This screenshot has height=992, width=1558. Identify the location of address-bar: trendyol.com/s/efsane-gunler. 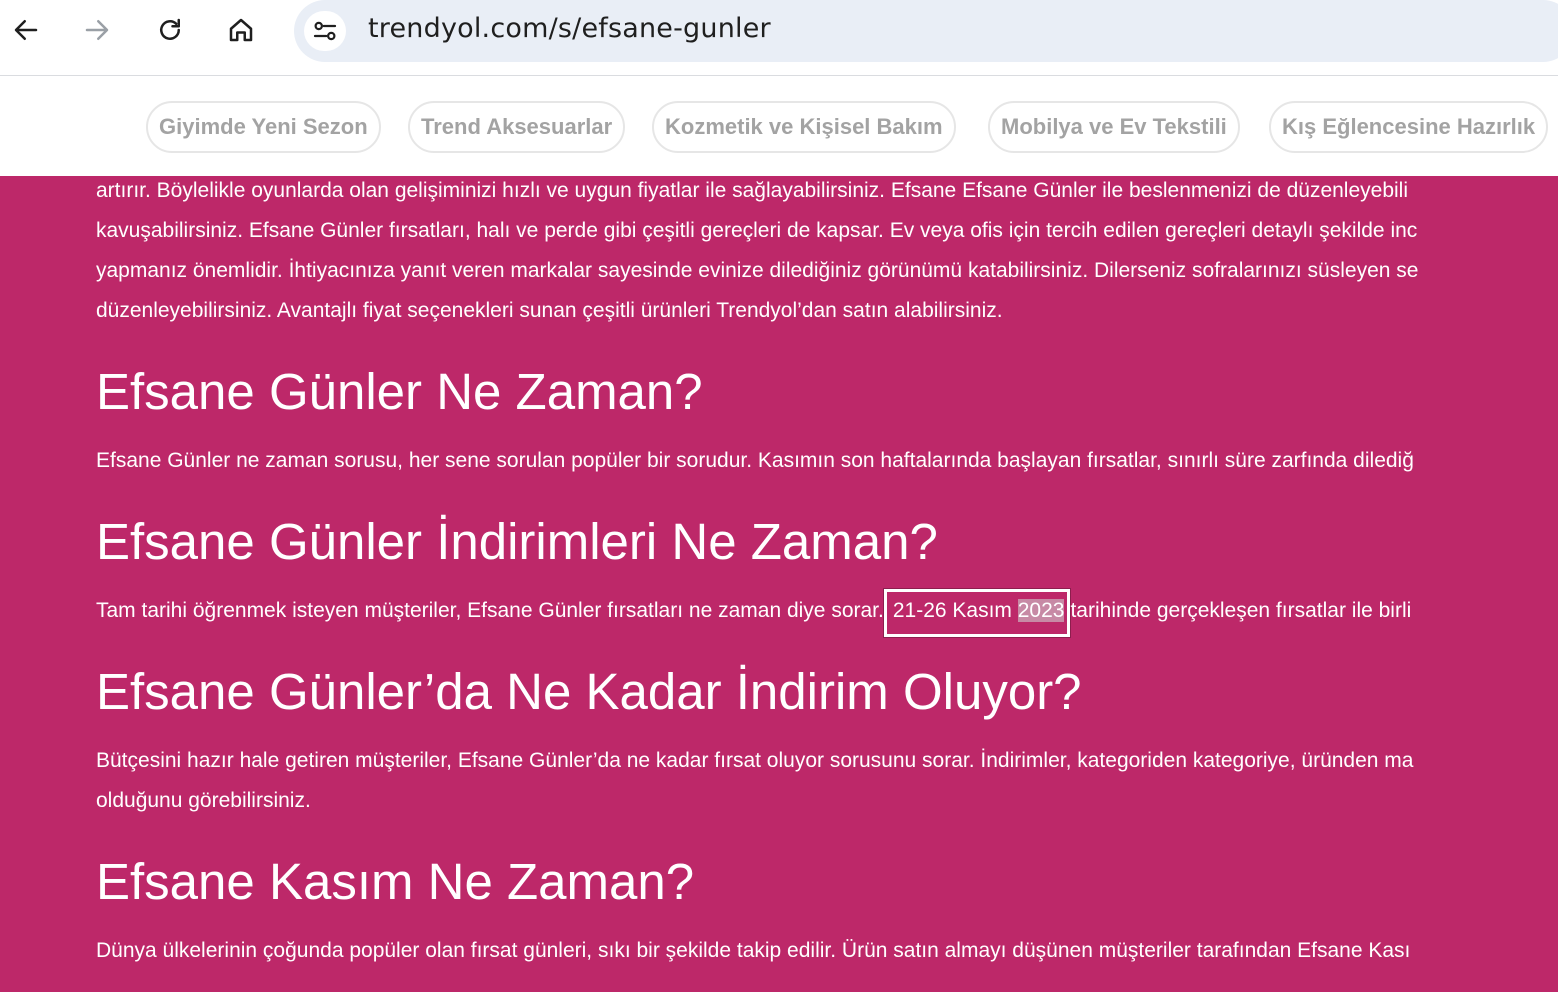
(926, 31).